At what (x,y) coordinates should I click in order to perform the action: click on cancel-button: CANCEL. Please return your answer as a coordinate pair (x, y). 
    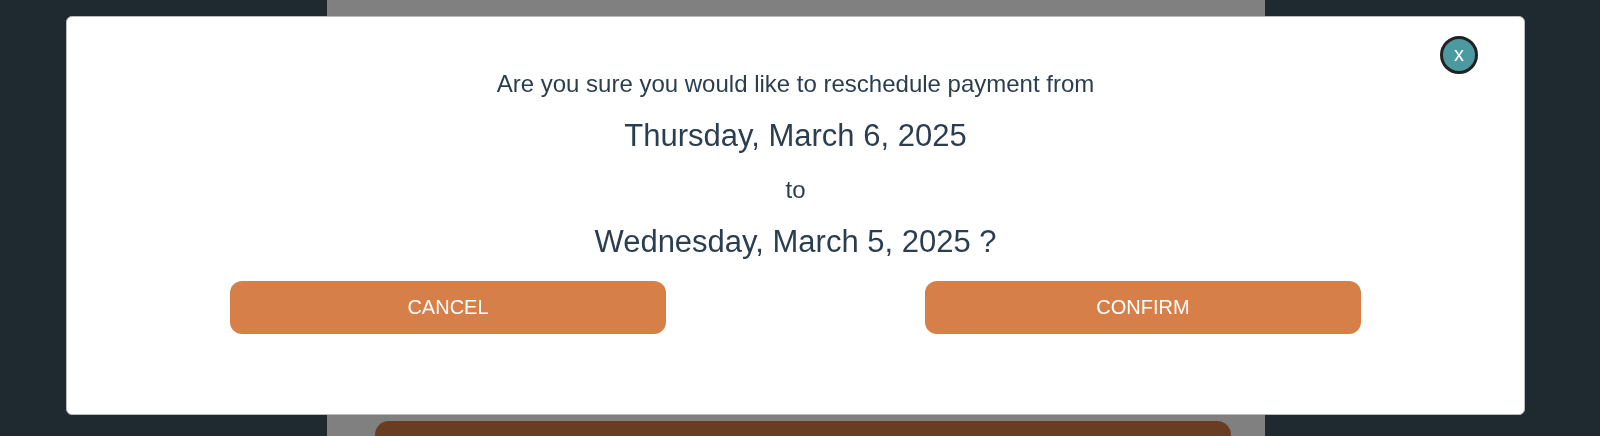
    Looking at the image, I should click on (448, 307).